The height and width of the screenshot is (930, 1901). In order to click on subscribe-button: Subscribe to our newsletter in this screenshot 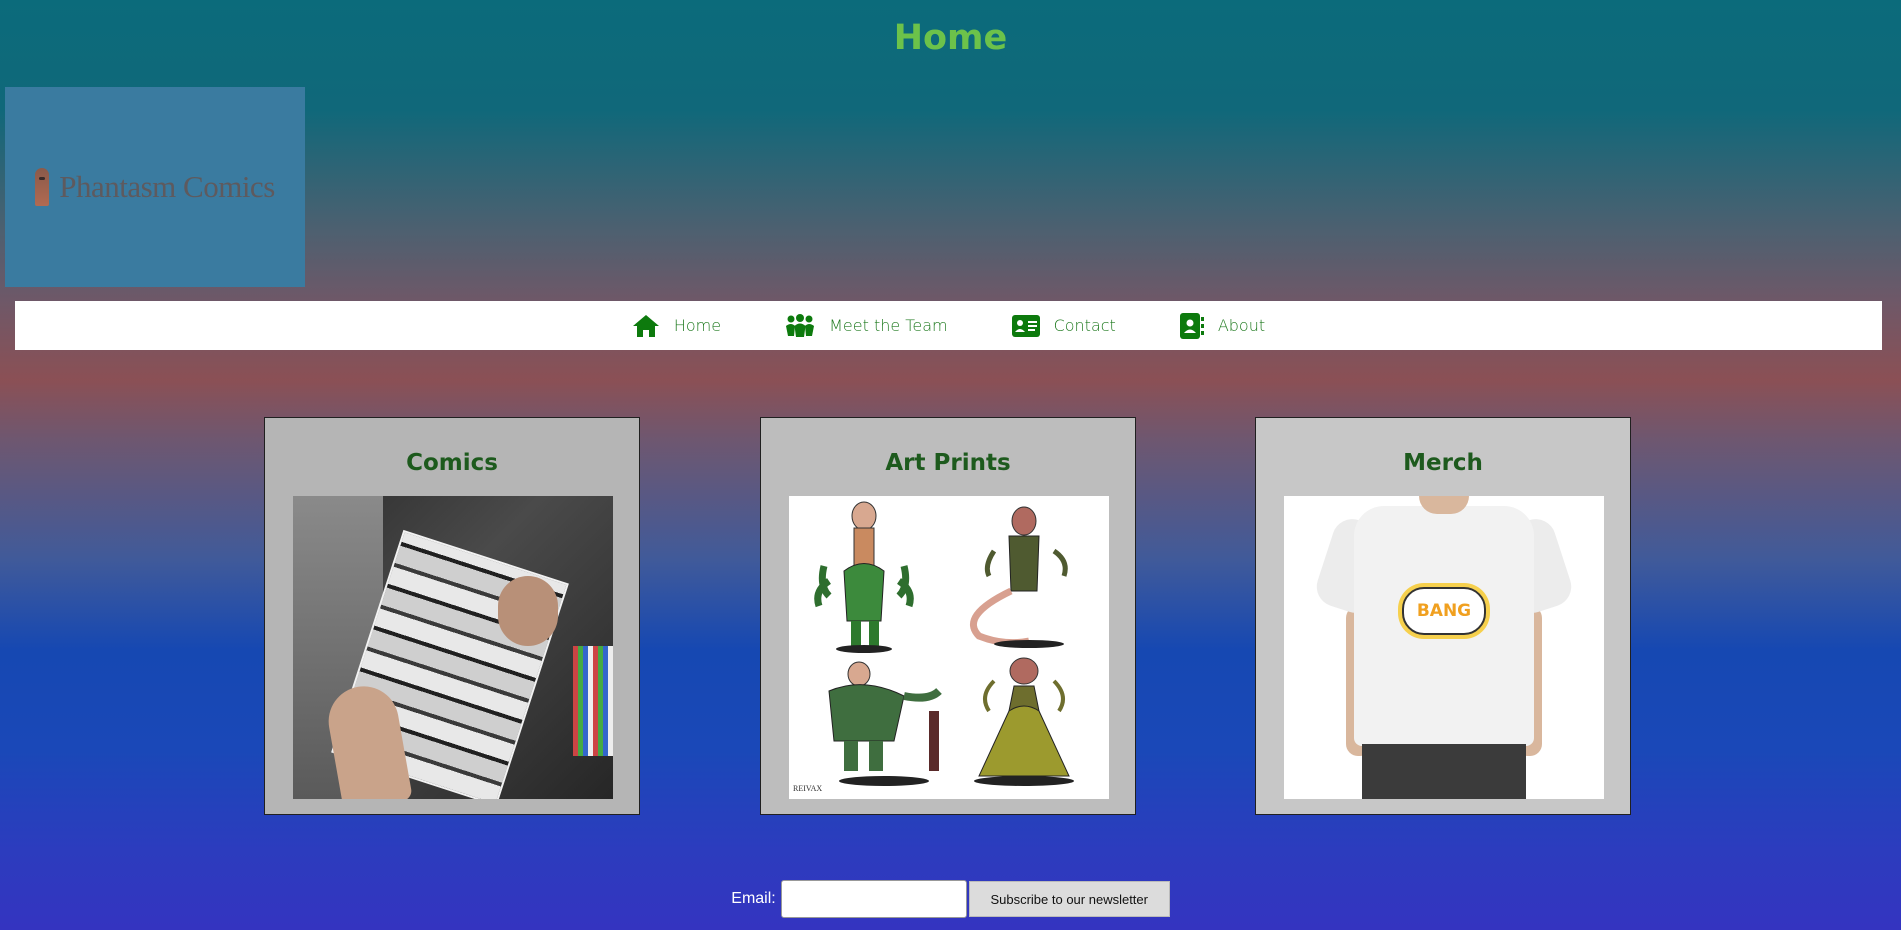, I will do `click(1069, 899)`.